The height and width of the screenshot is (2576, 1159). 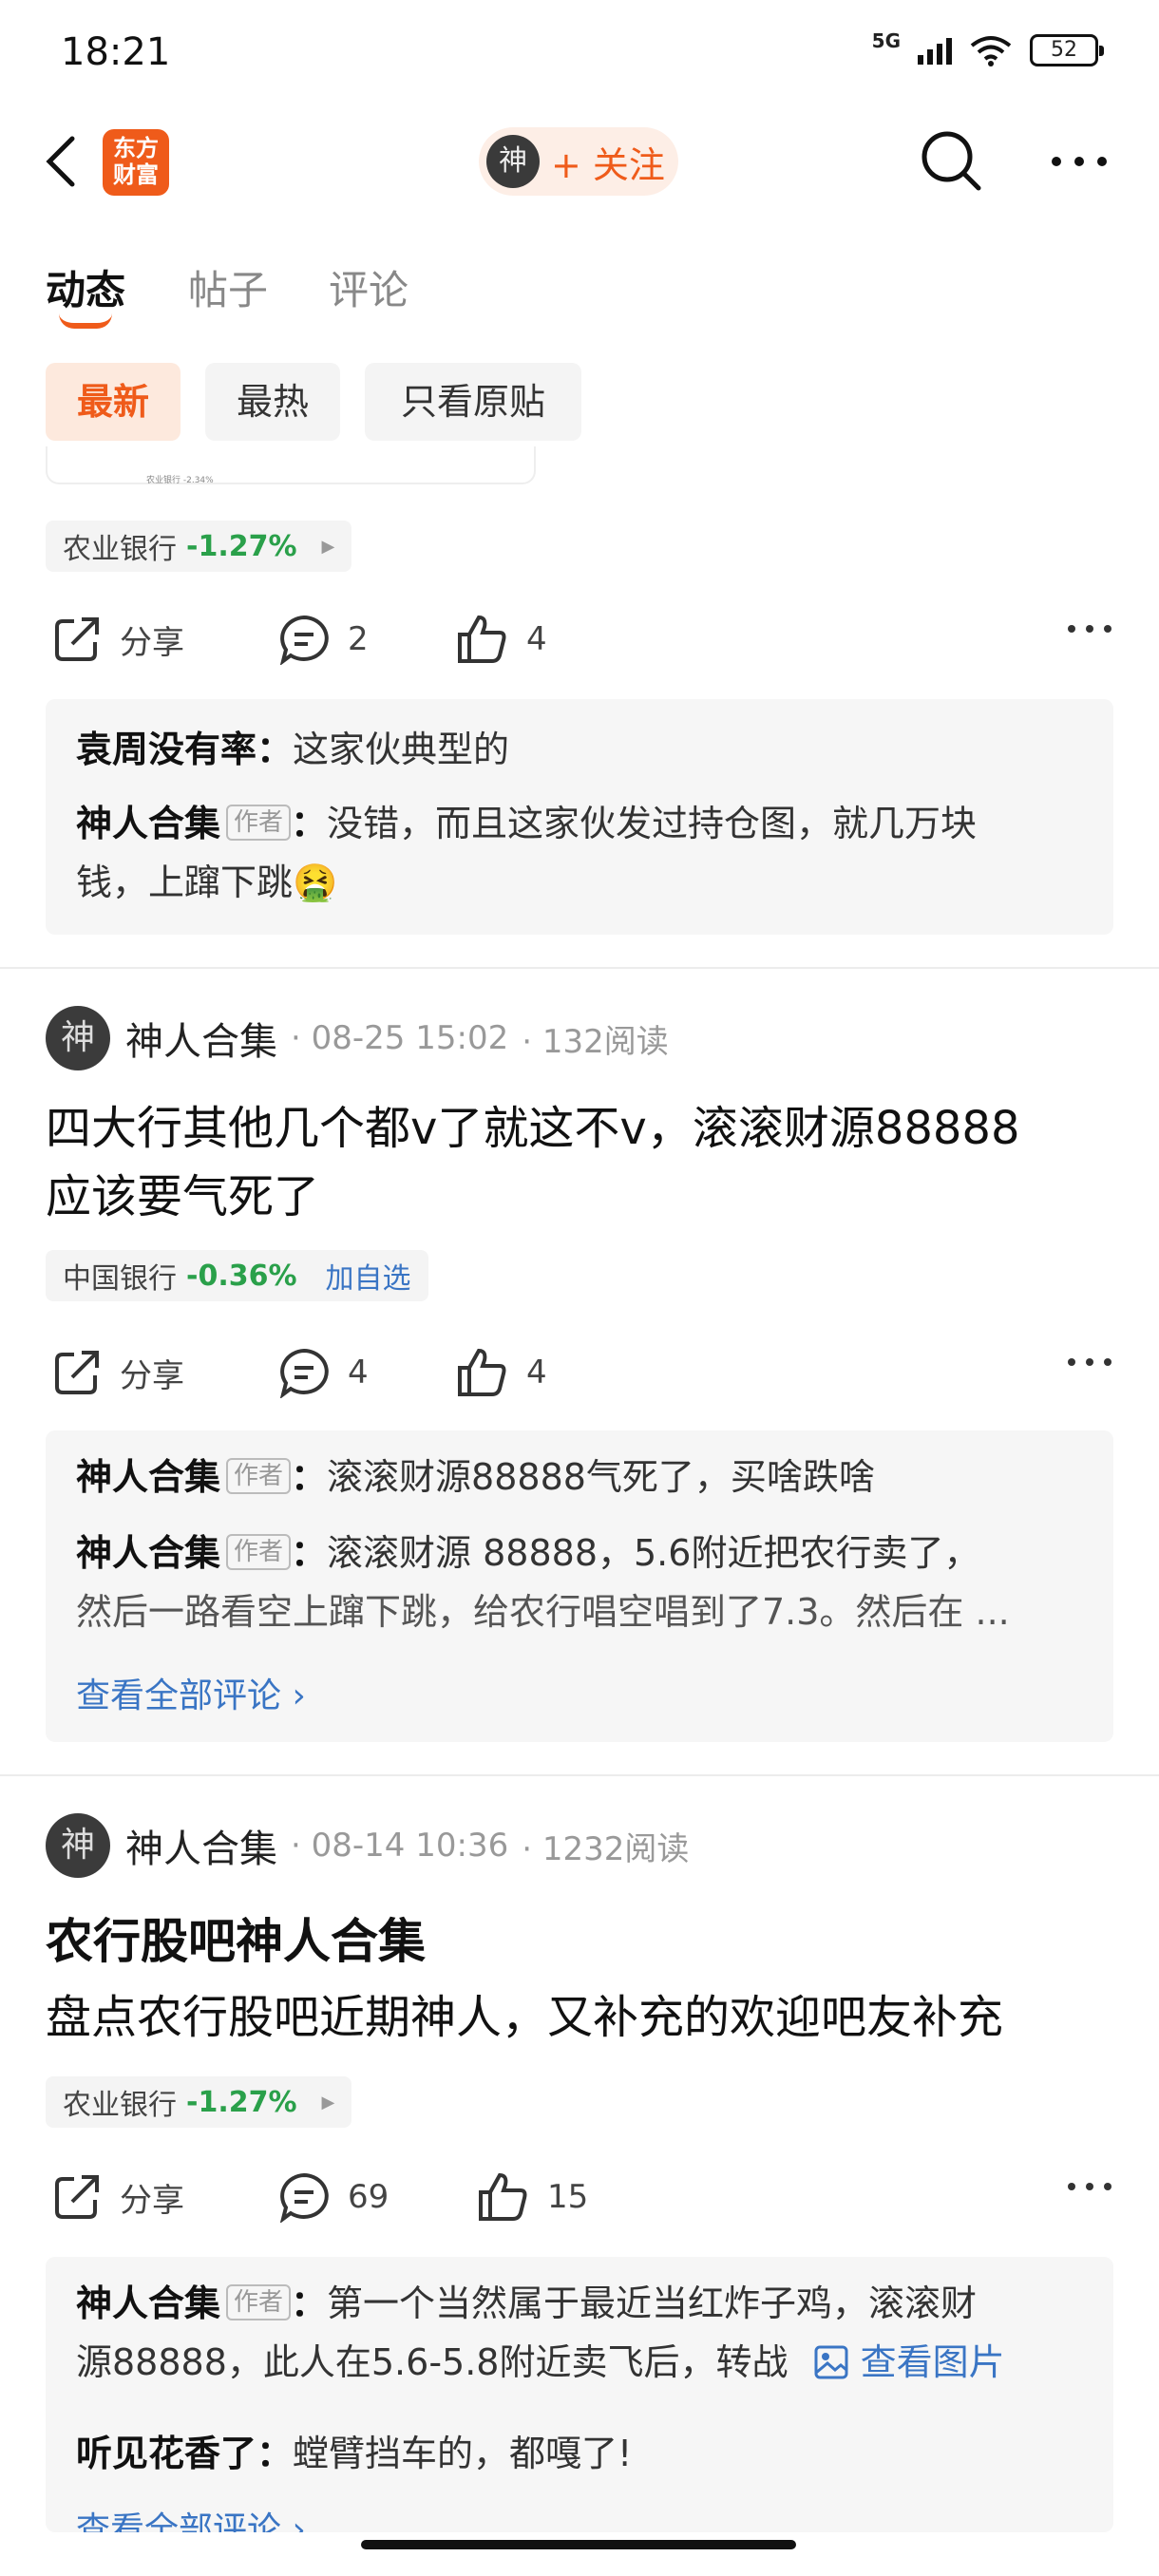 I want to click on comment-button: 69, so click(x=333, y=2197).